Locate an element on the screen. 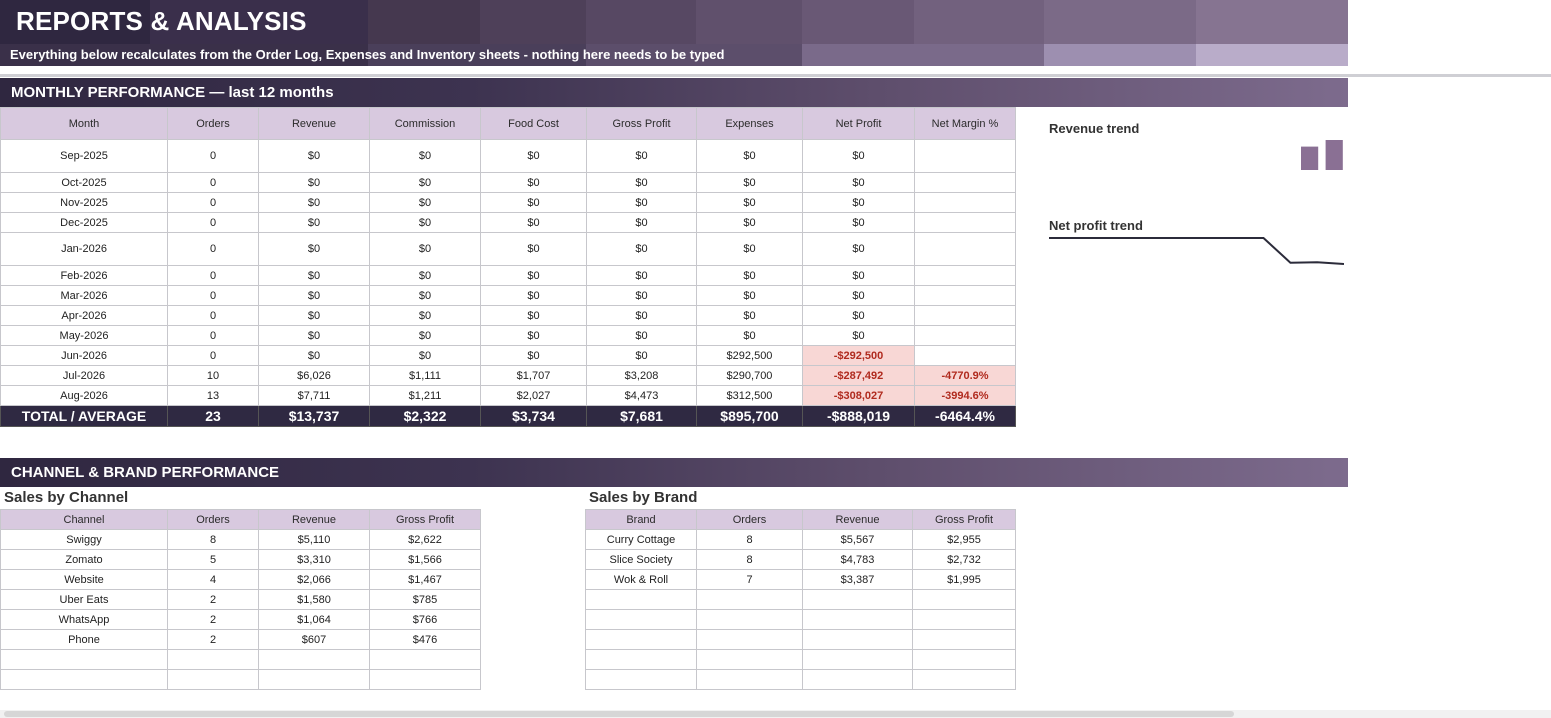  column-header-net-margin: Net Margin % is located at coordinates (965, 123).